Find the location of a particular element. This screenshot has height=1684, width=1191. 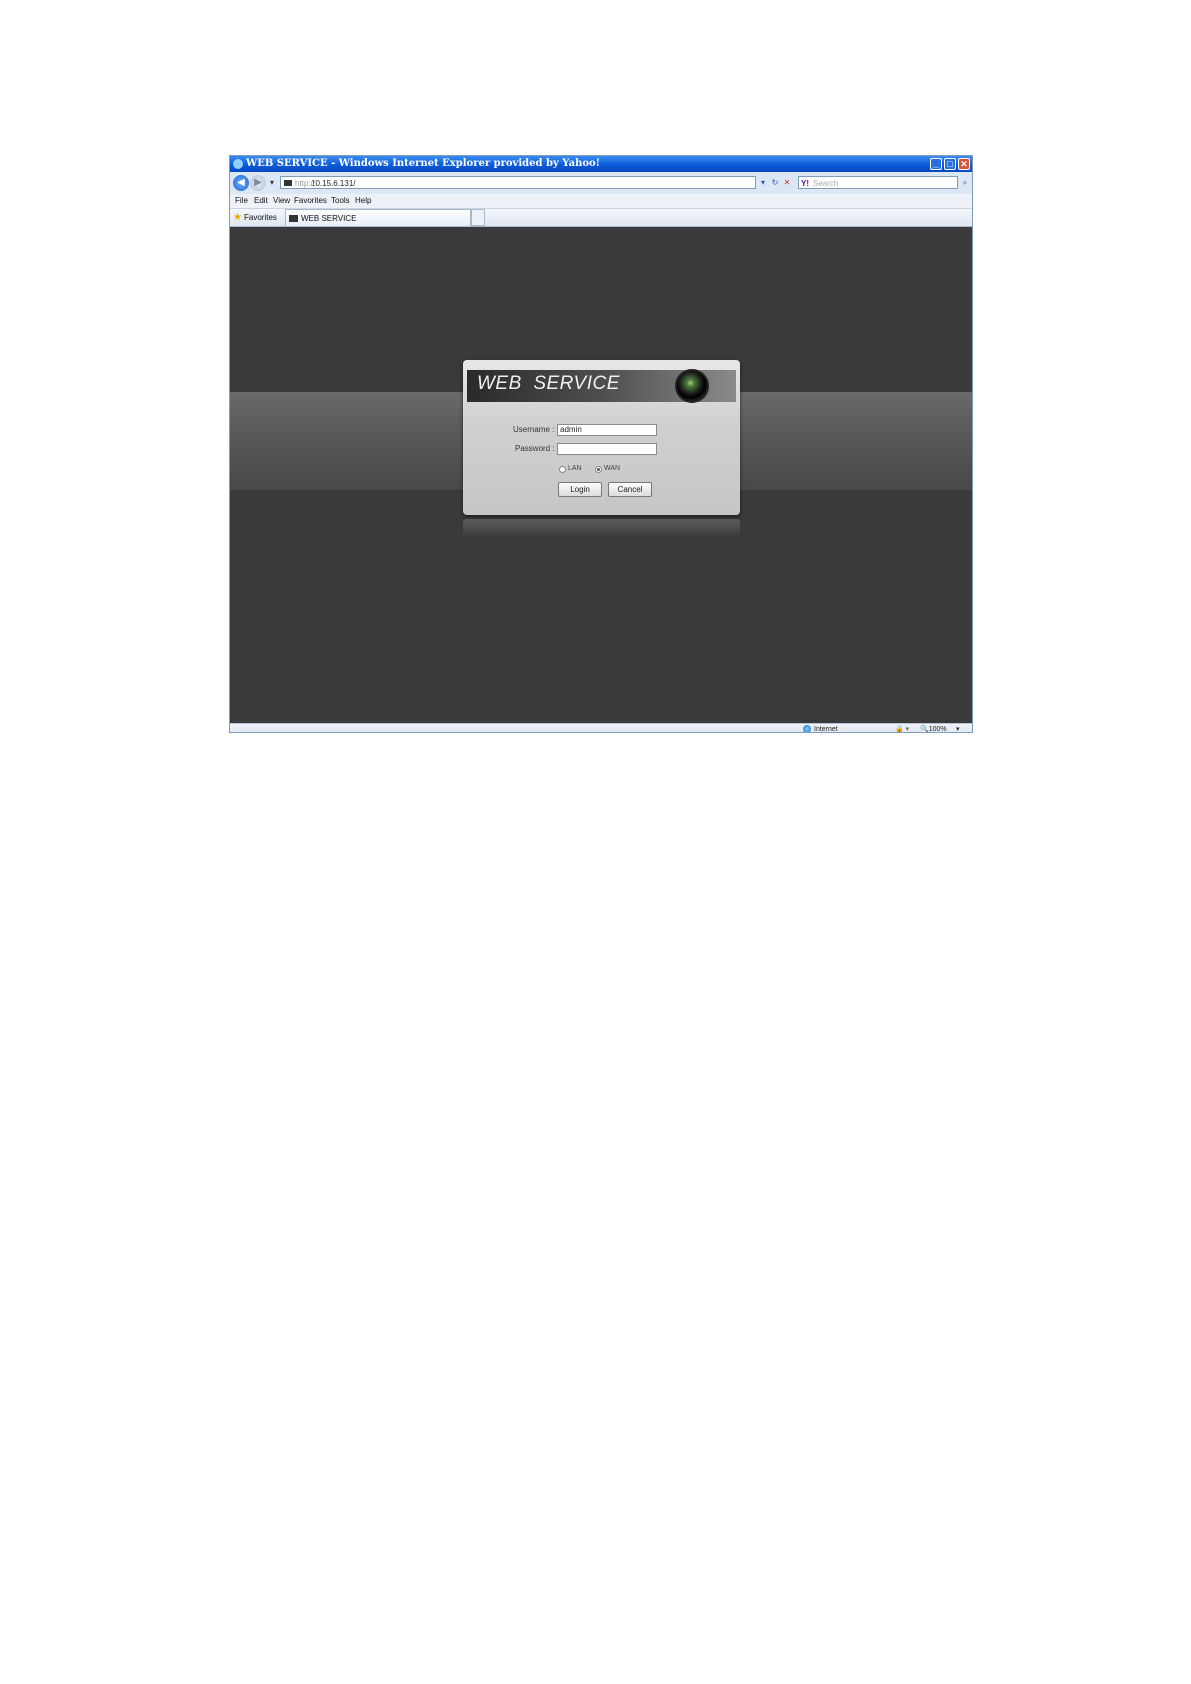

lan-label: LAN is located at coordinates (575, 468).